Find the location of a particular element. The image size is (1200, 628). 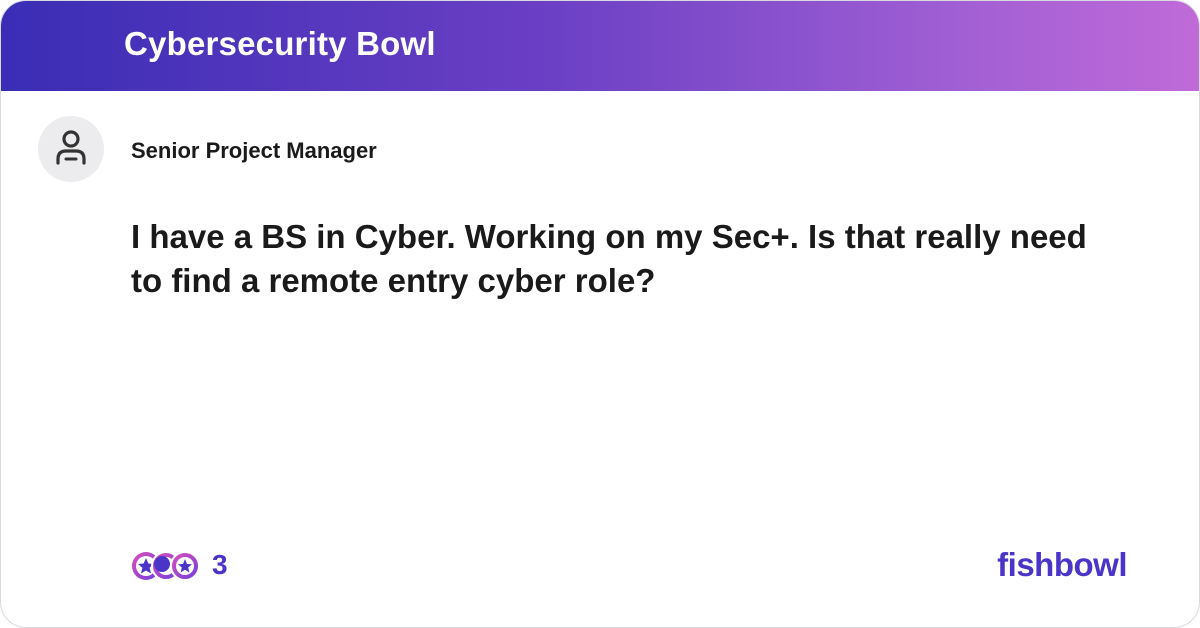

fishbowl-logo: fishbowl is located at coordinates (1062, 565).